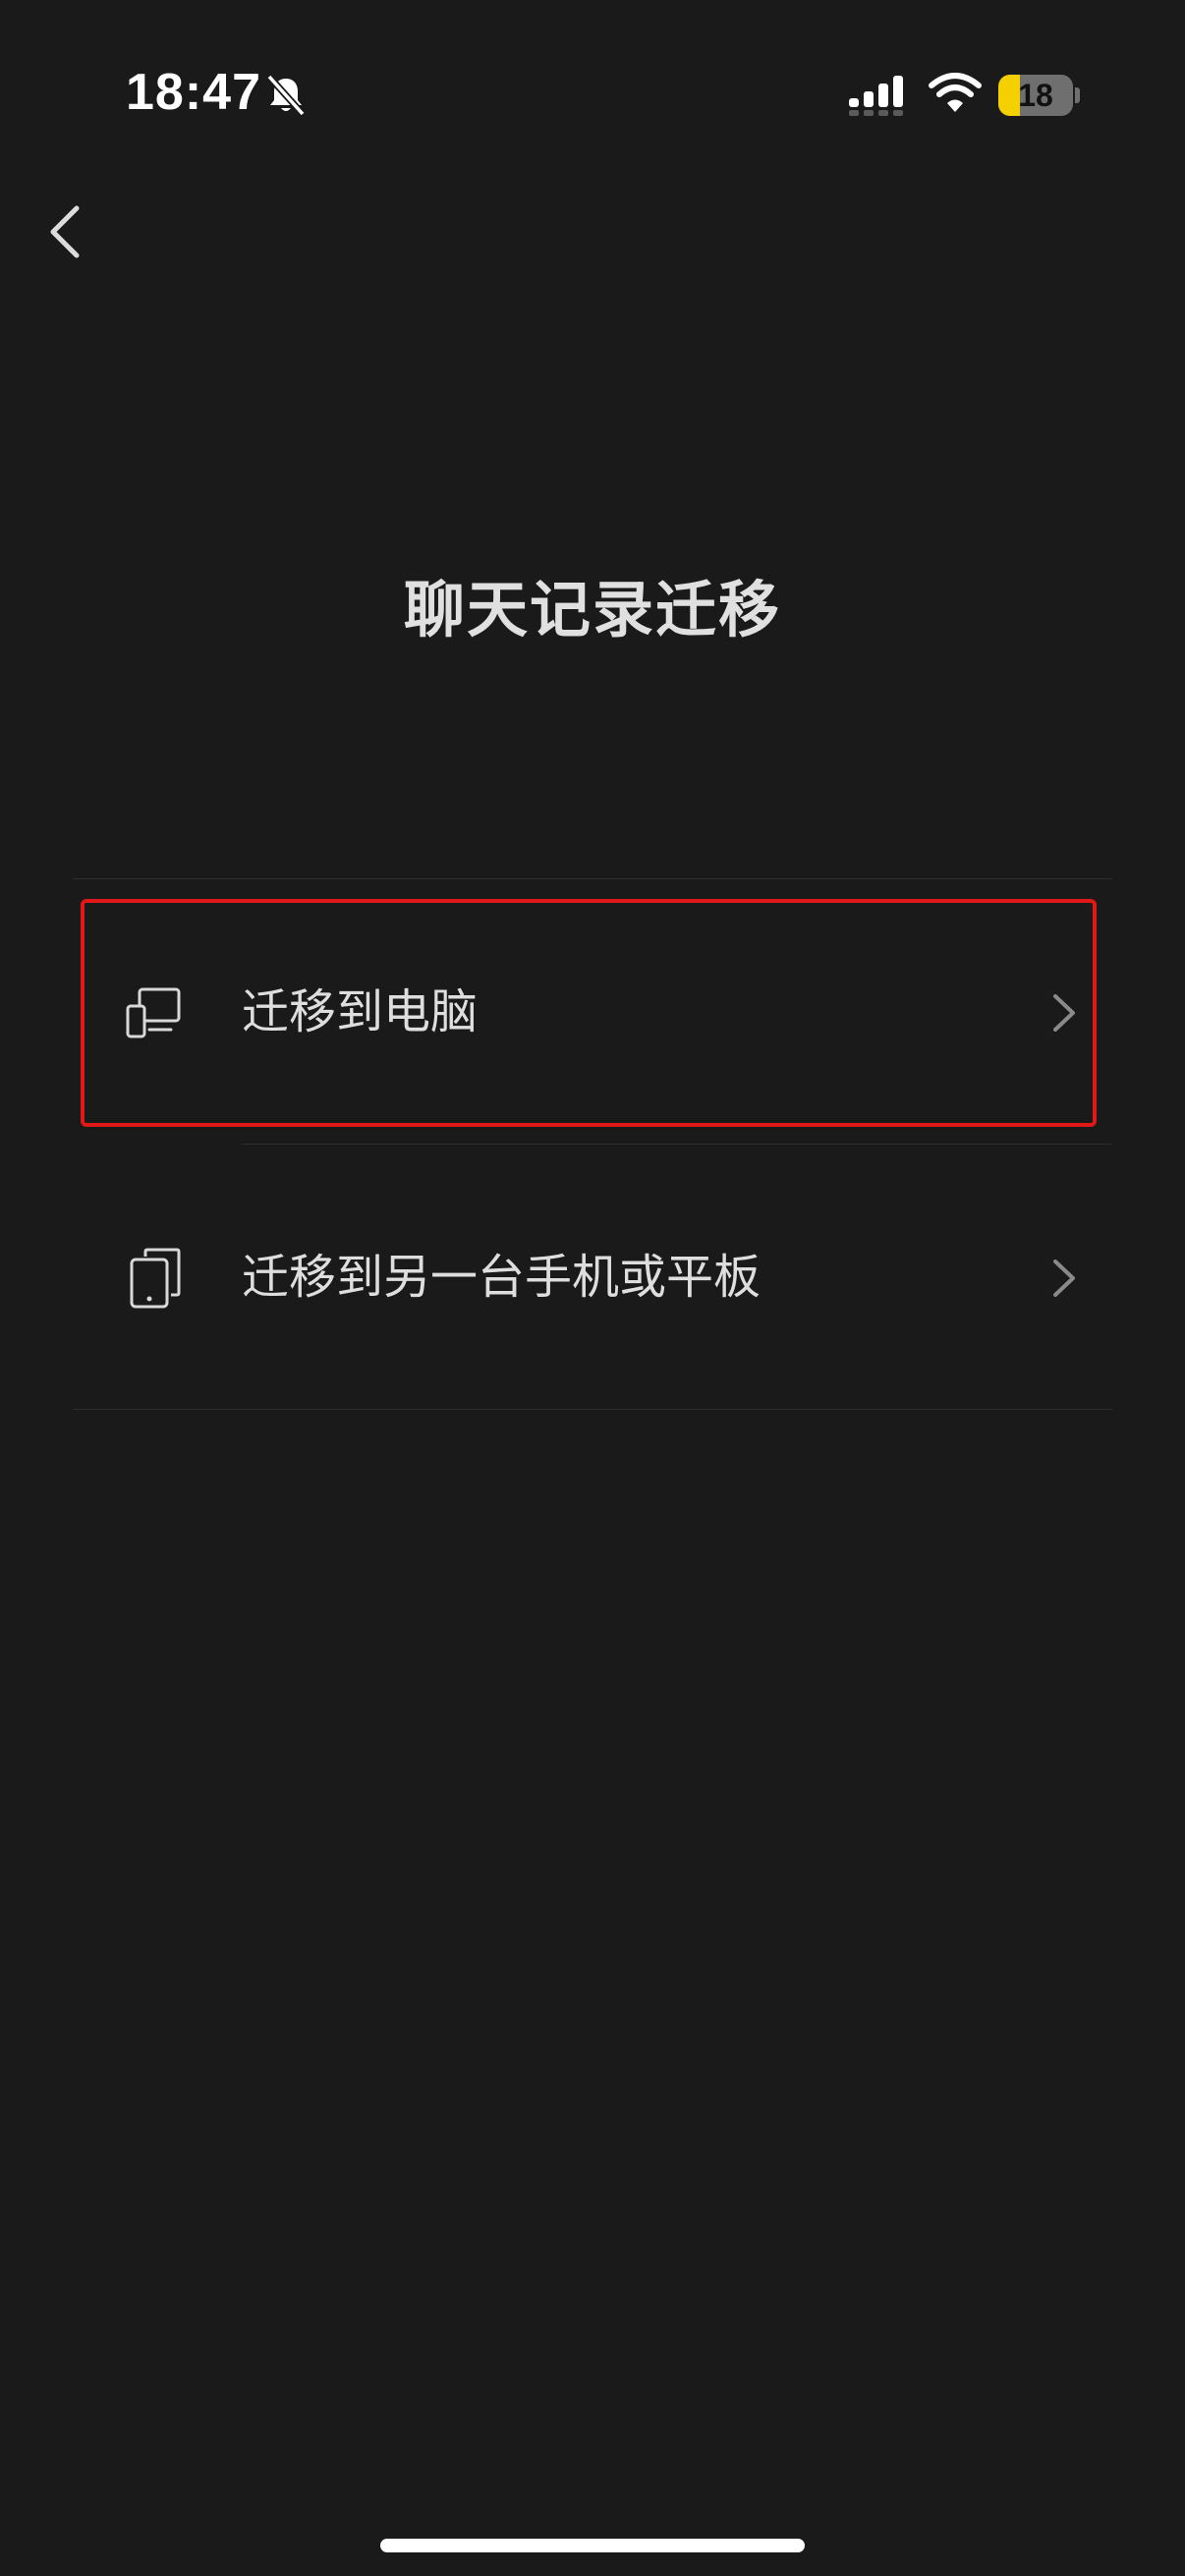 The height and width of the screenshot is (2576, 1185). Describe the element at coordinates (155, 1278) in the screenshot. I see `phone-tablet-icon` at that location.